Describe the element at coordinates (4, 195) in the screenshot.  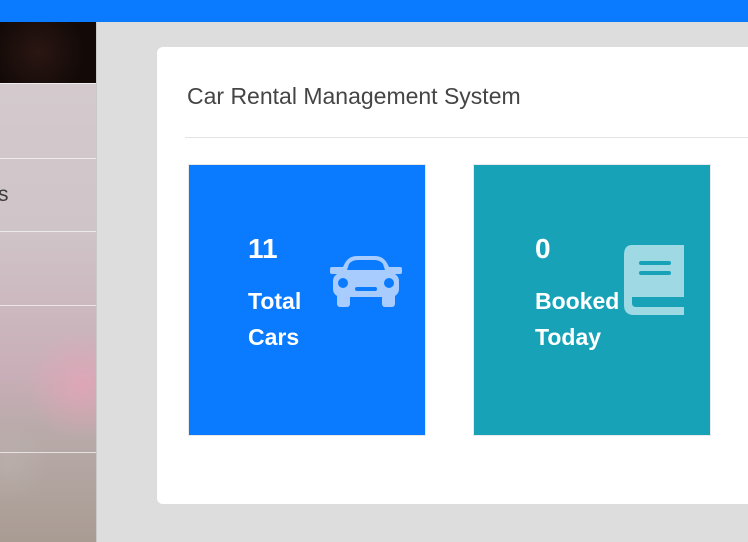
I see `sidebar-item-label: s` at that location.